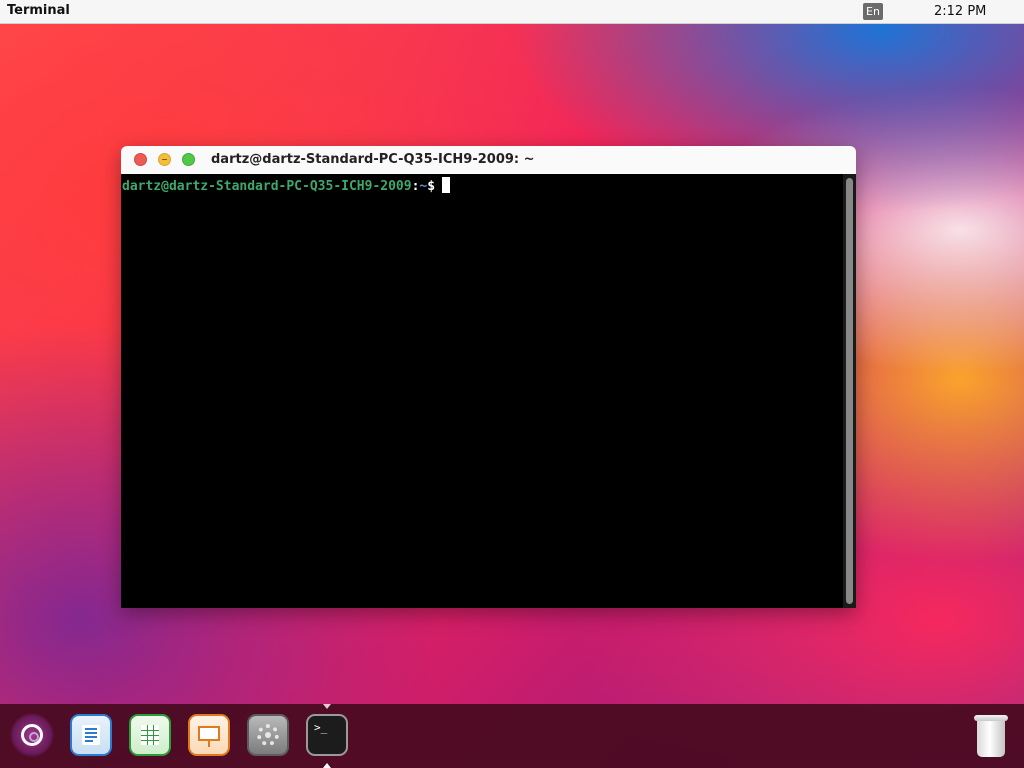 Image resolution: width=1024 pixels, height=768 pixels. I want to click on minimize-window-button, so click(164, 159).